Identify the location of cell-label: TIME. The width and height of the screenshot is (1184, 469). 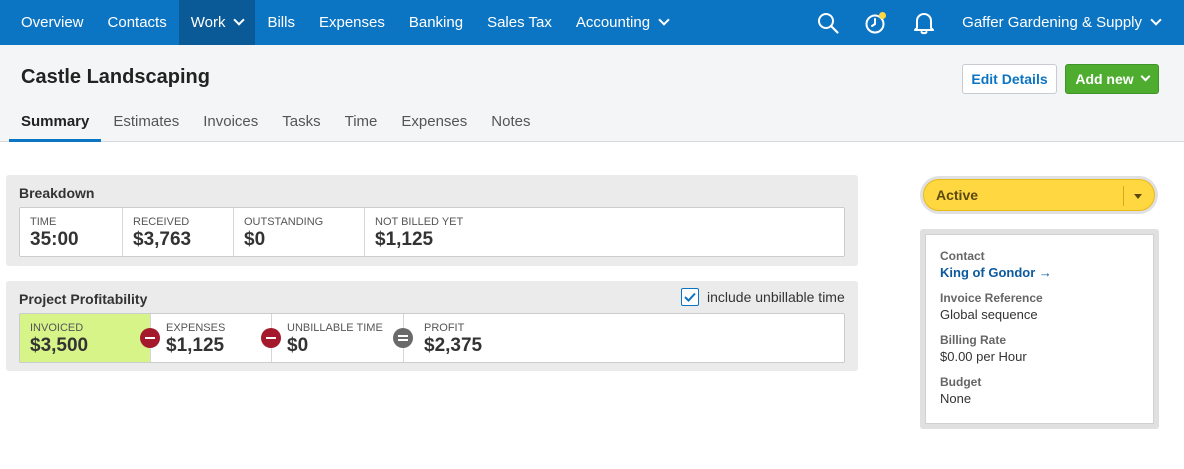
(43, 222).